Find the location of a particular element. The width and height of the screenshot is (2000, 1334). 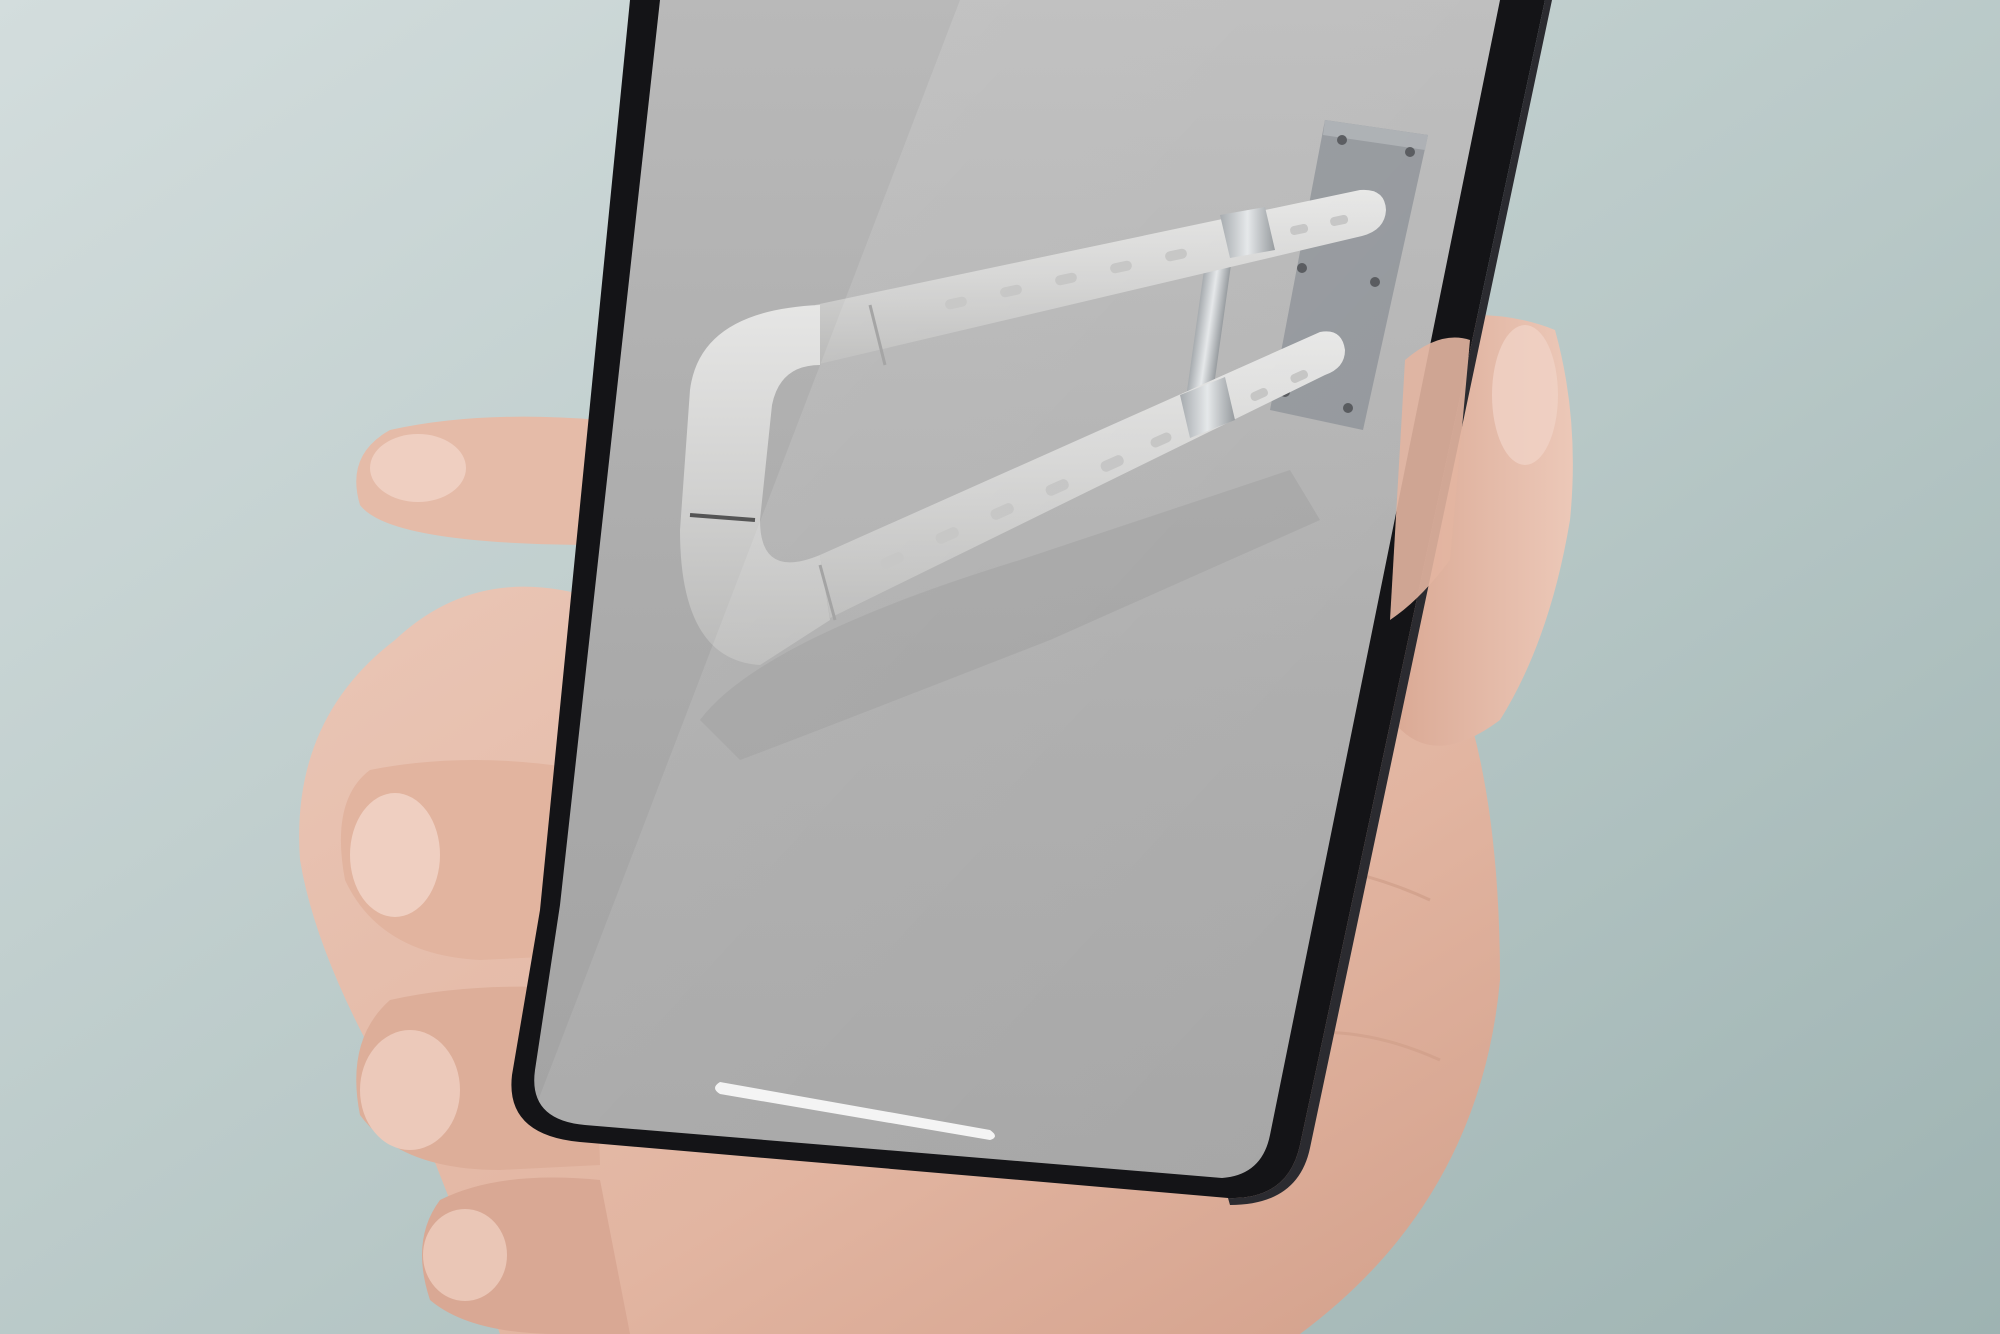

thumbnail-nail is located at coordinates (1525, 395).